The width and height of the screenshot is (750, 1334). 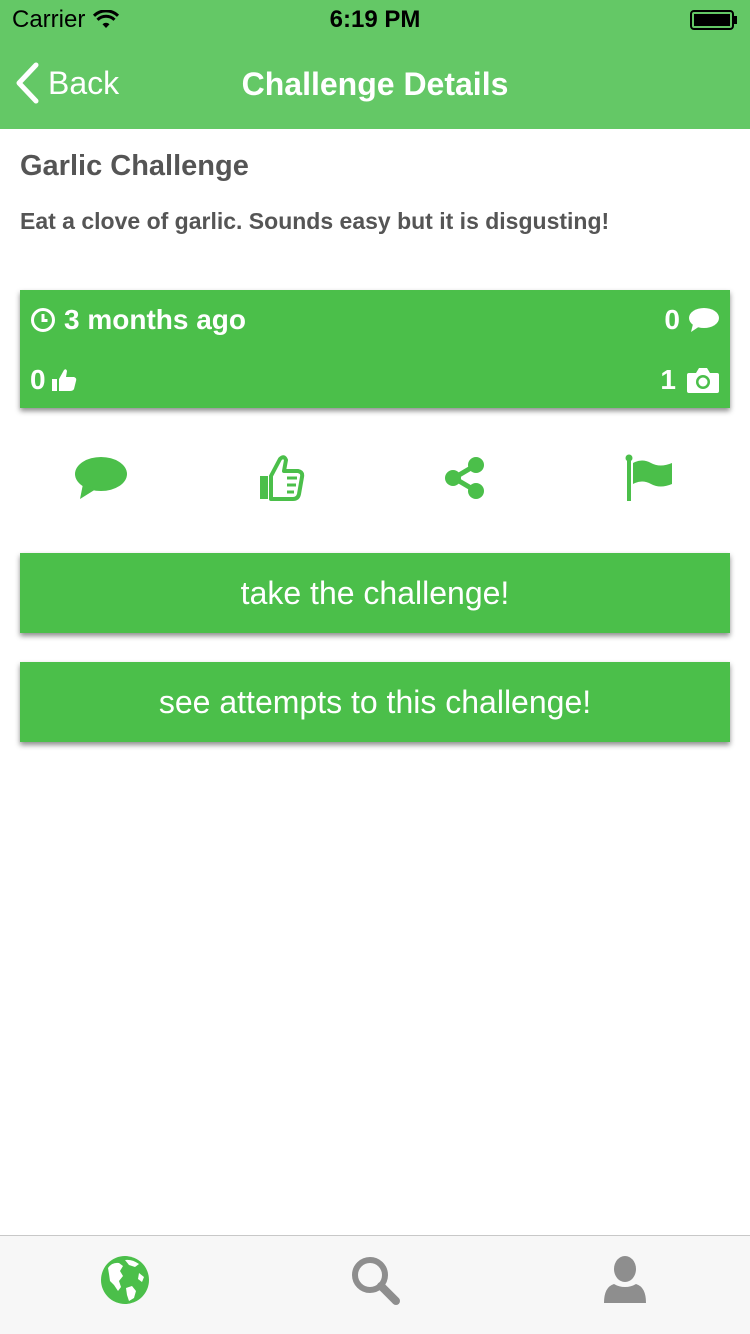 I want to click on tab-explore, so click(x=125, y=1280).